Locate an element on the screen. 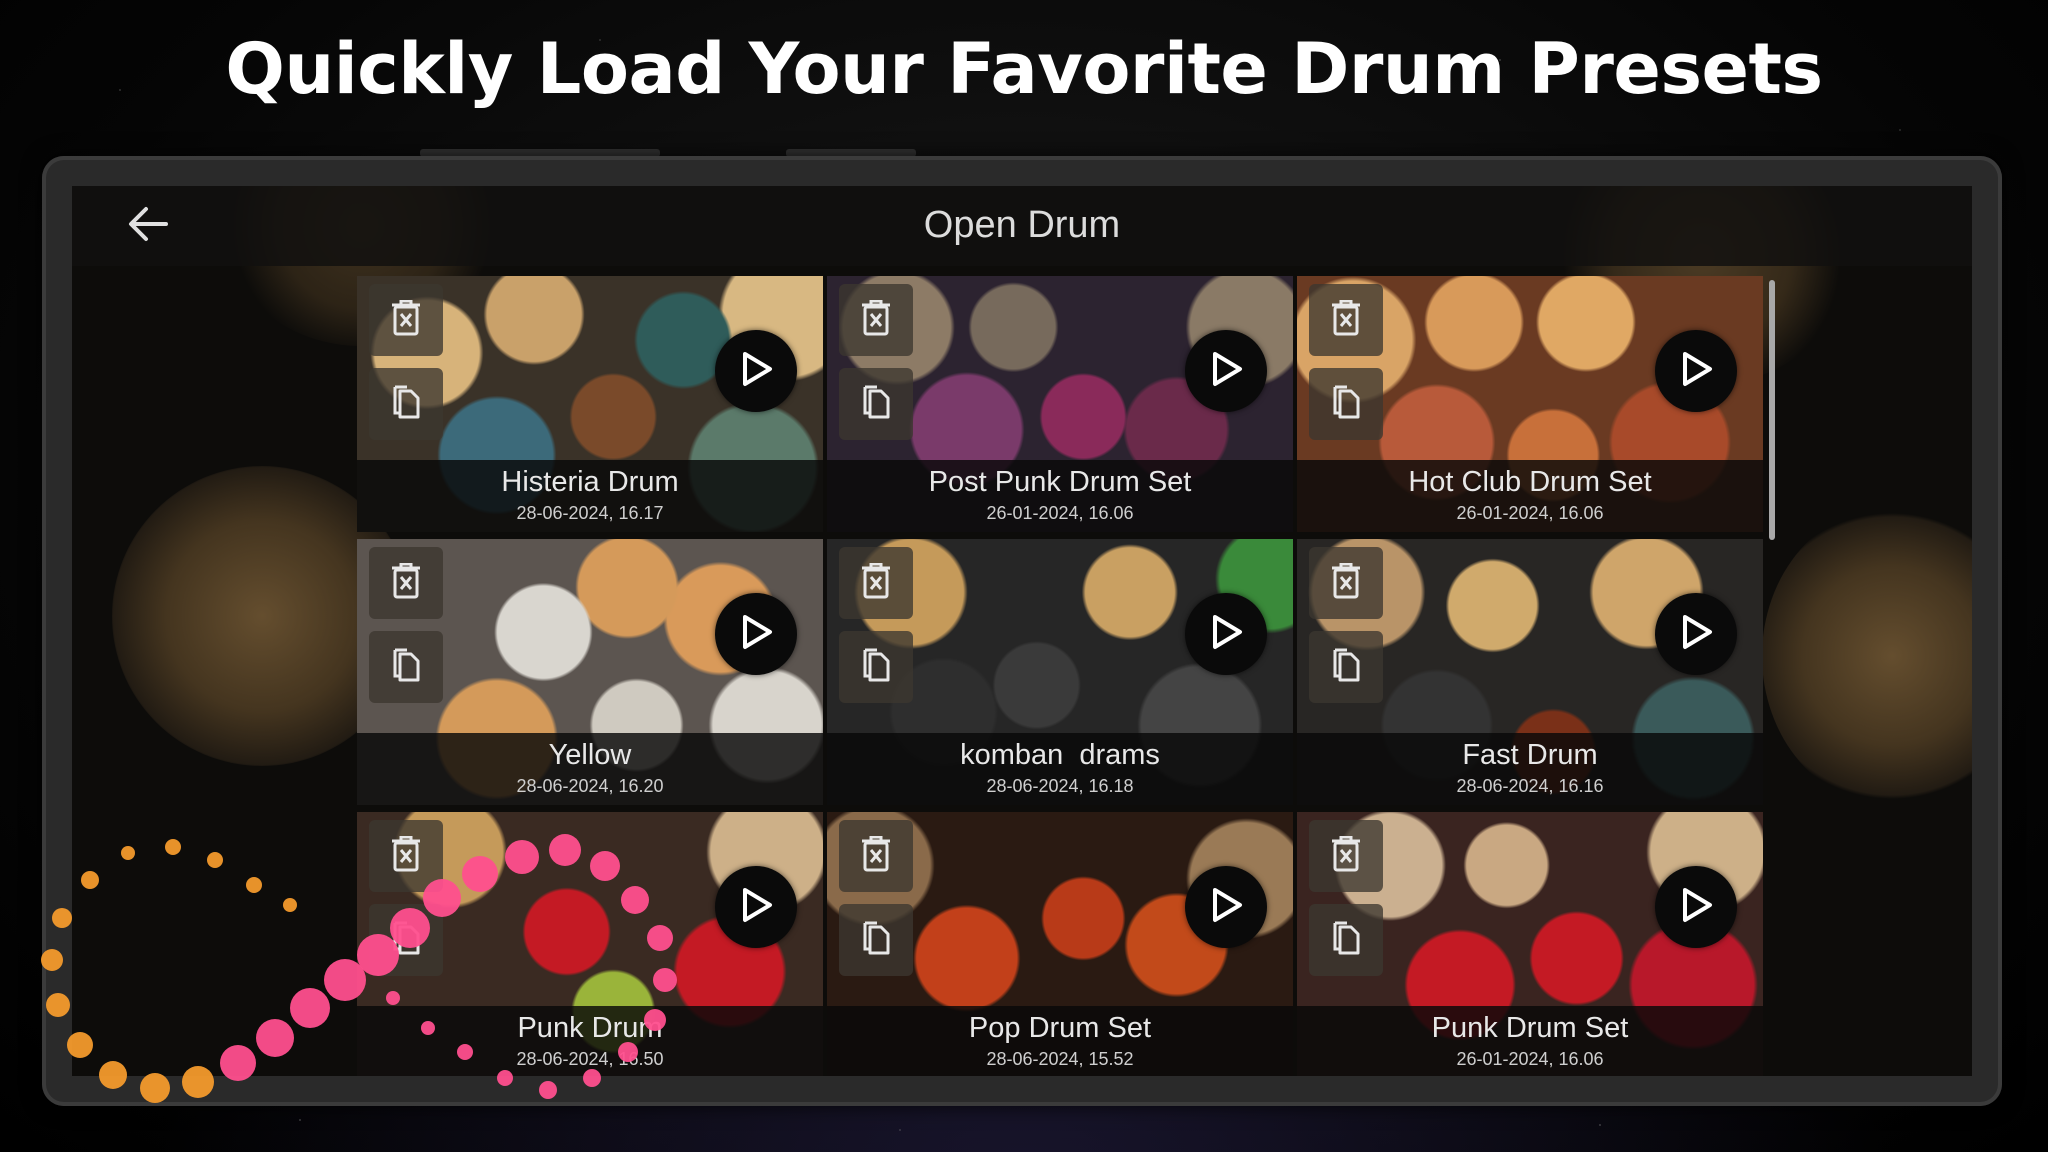 The width and height of the screenshot is (2048, 1152). preset-footer: Pop Drum Set 28-06-2024, 15.52 is located at coordinates (1060, 1041).